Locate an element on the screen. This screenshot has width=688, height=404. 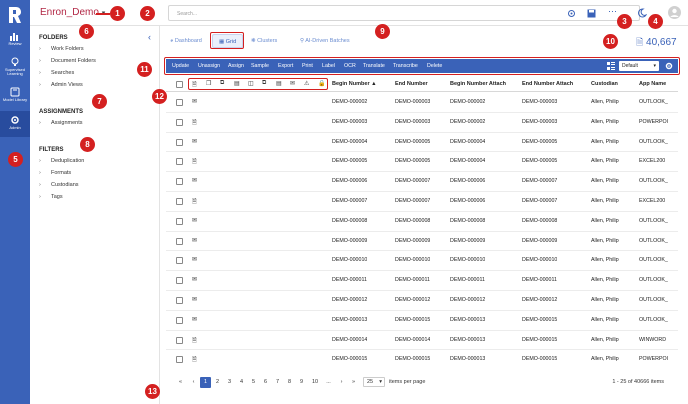
save-icon is located at coordinates (591, 13).